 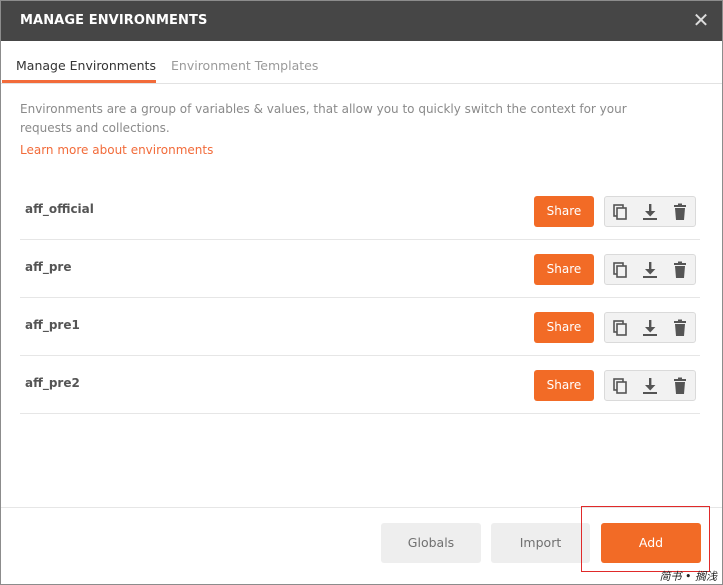 I want to click on globals-button: Globals, so click(x=431, y=543).